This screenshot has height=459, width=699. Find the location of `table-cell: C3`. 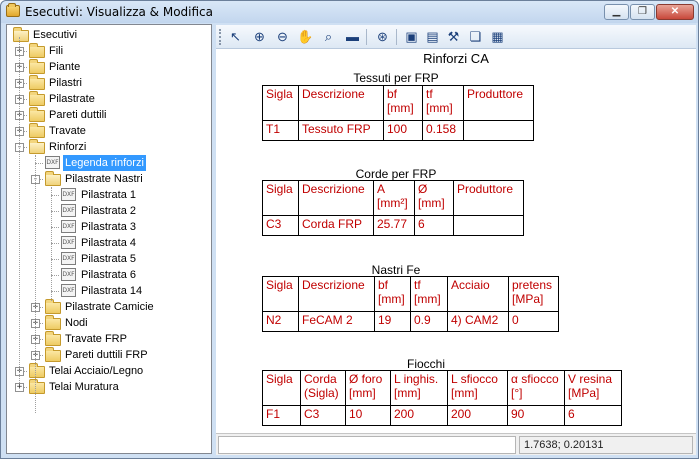

table-cell: C3 is located at coordinates (280, 225).